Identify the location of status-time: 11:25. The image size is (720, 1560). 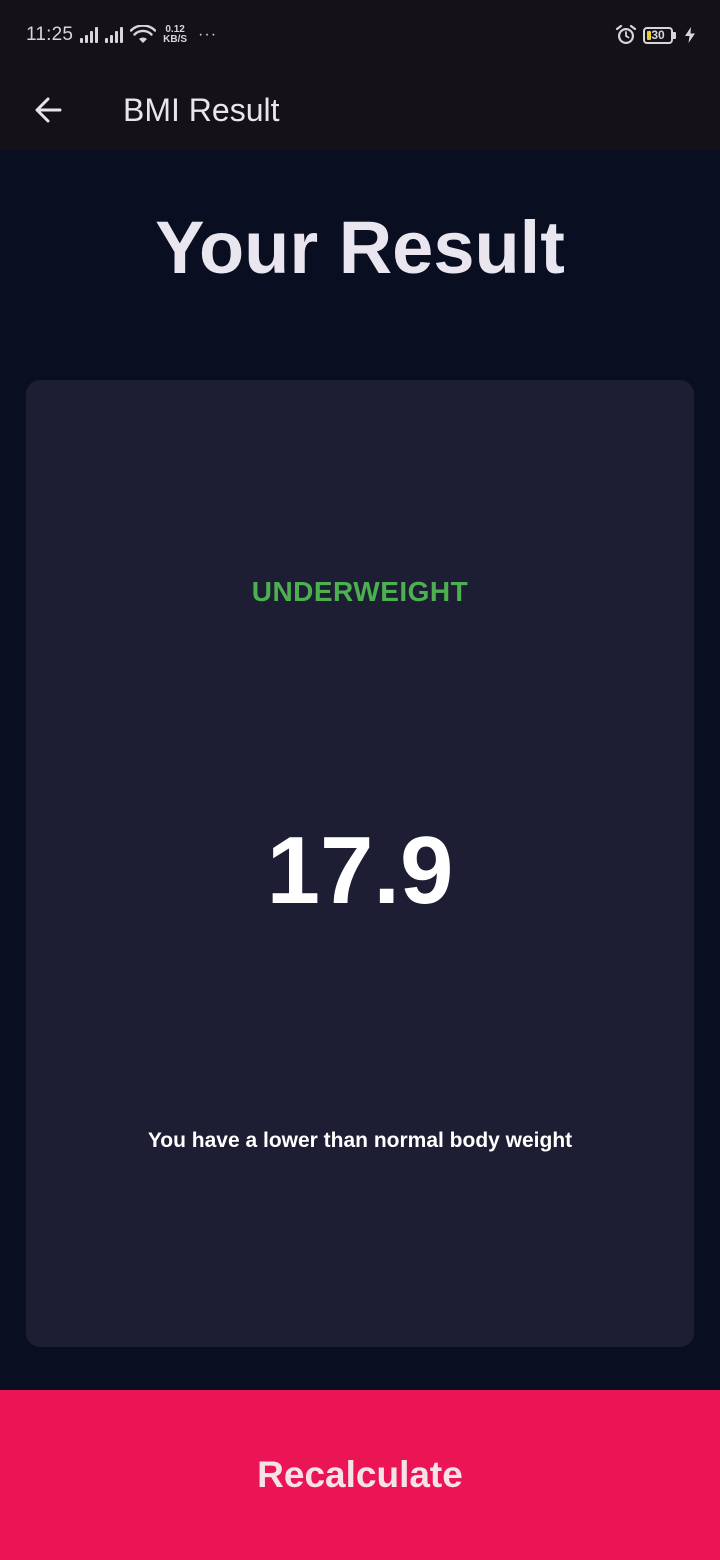
(50, 34).